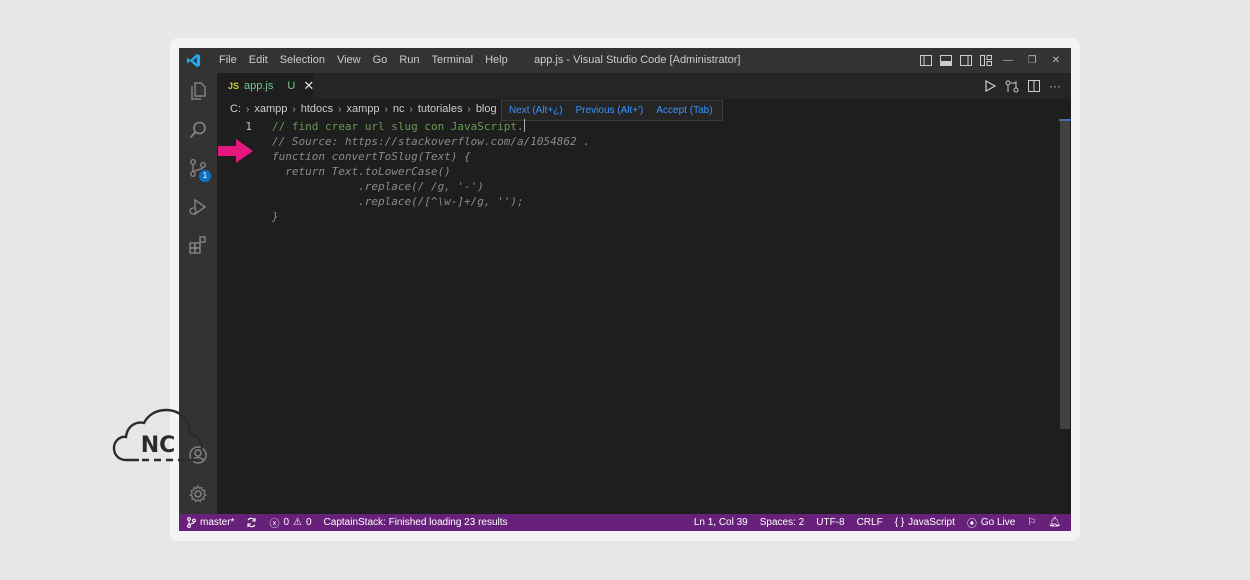 The image size is (1250, 580). I want to click on toggle-sidebar-icon, so click(926, 61).